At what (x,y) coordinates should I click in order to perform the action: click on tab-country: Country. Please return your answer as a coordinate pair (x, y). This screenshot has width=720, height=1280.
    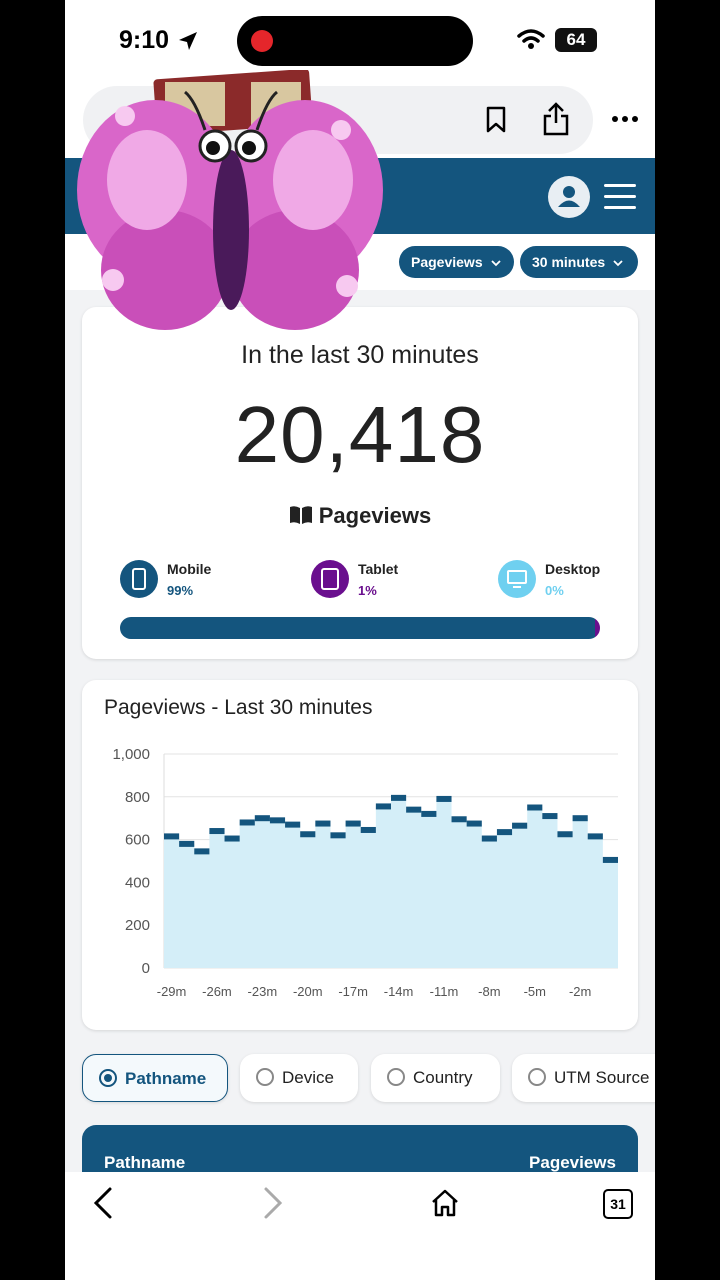
    Looking at the image, I should click on (435, 1078).